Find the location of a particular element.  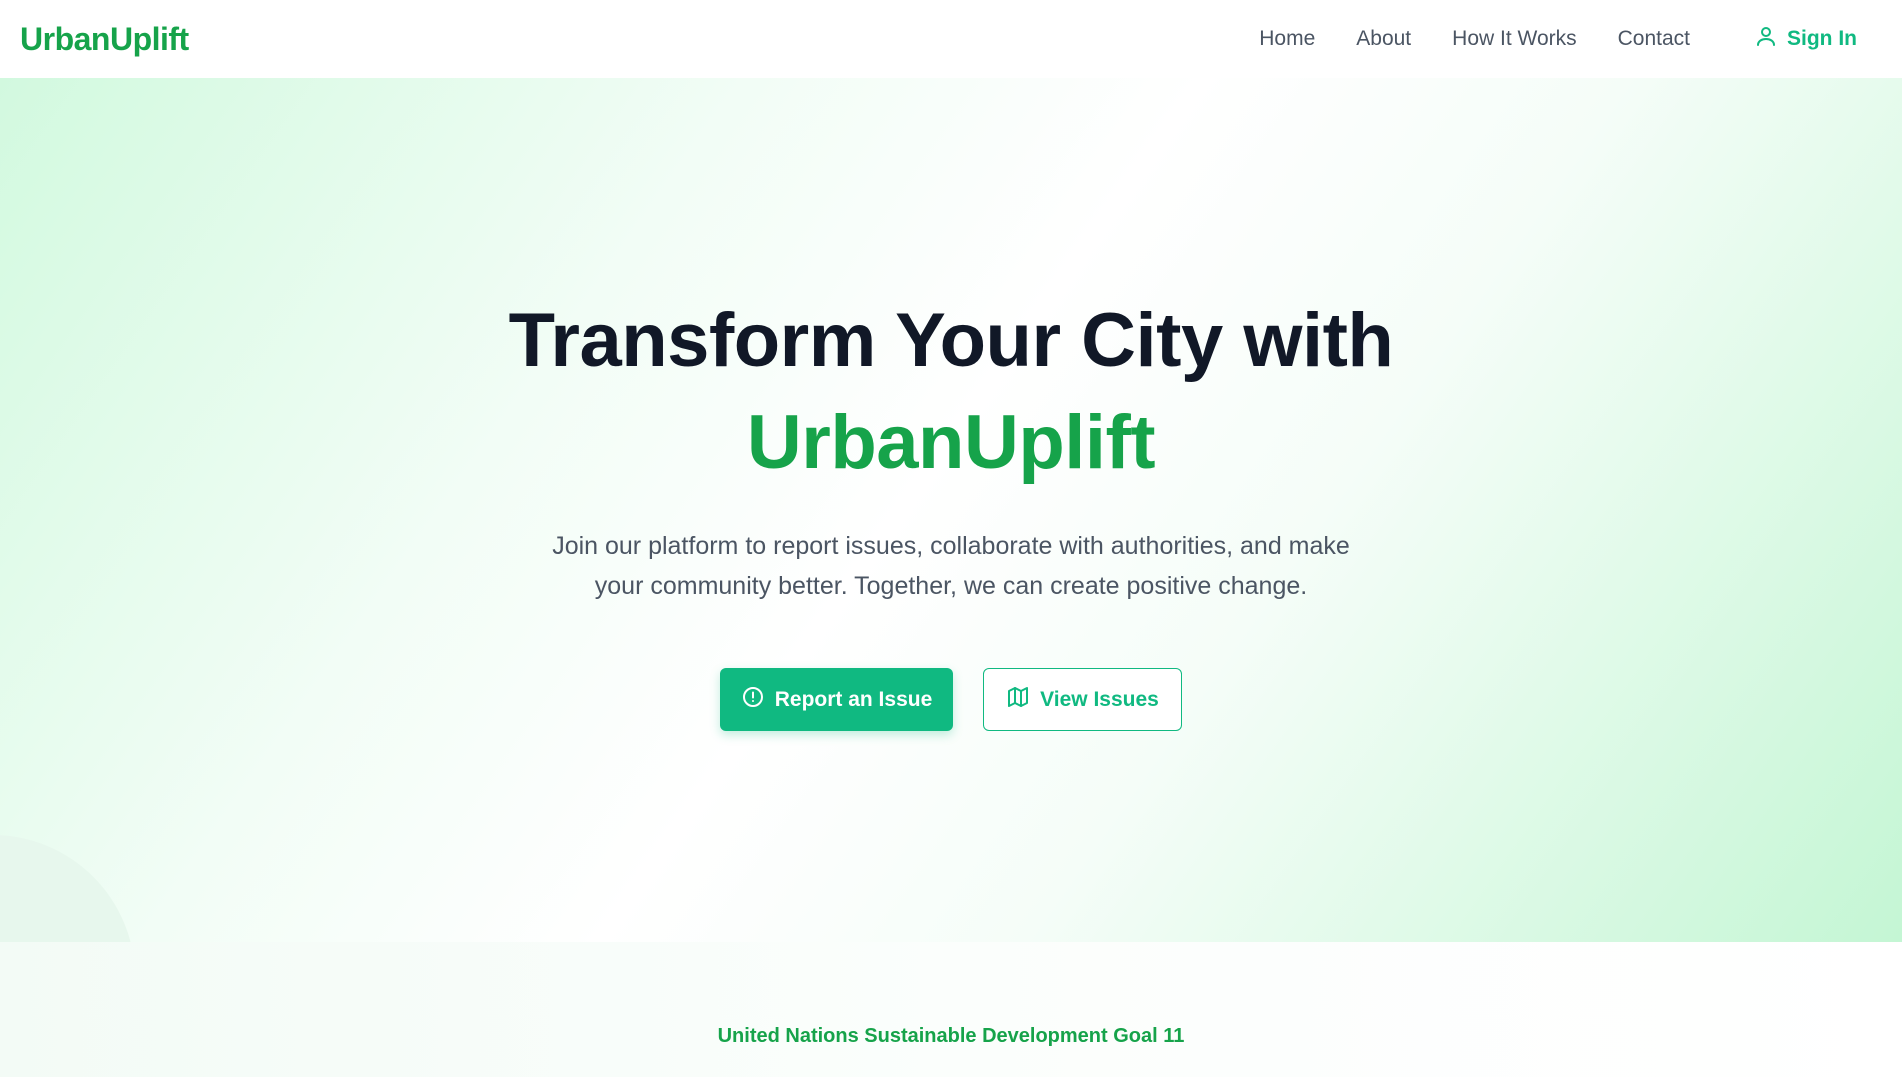

view-issues-button: View Issues is located at coordinates (1082, 699).